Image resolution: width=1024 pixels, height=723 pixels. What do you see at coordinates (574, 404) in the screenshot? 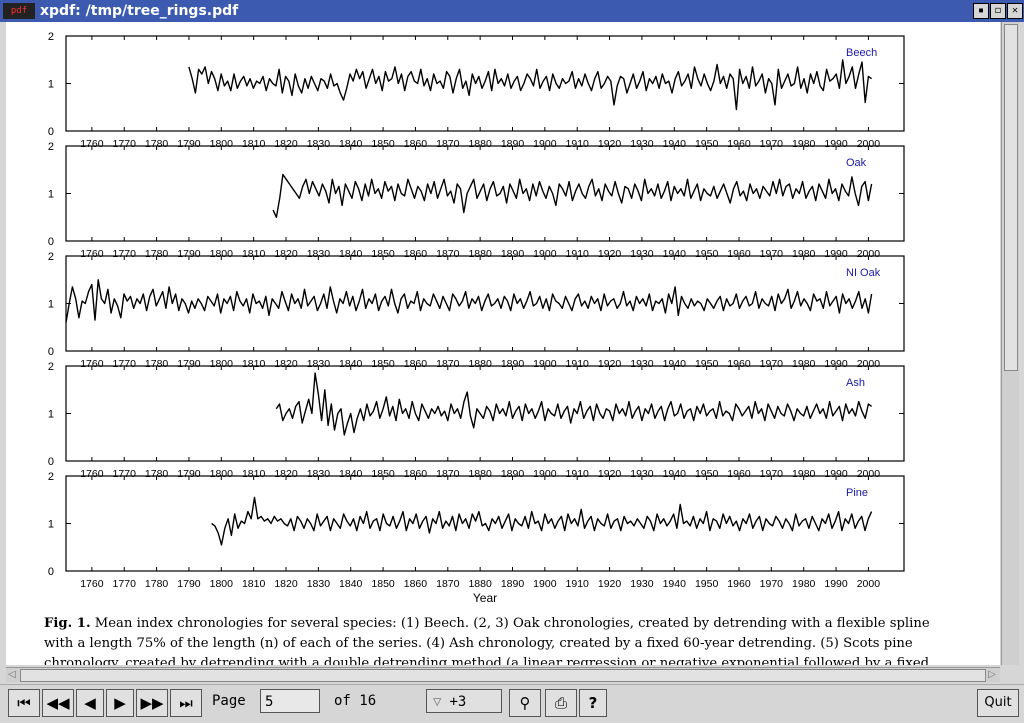
I see `series-line-ash` at bounding box center [574, 404].